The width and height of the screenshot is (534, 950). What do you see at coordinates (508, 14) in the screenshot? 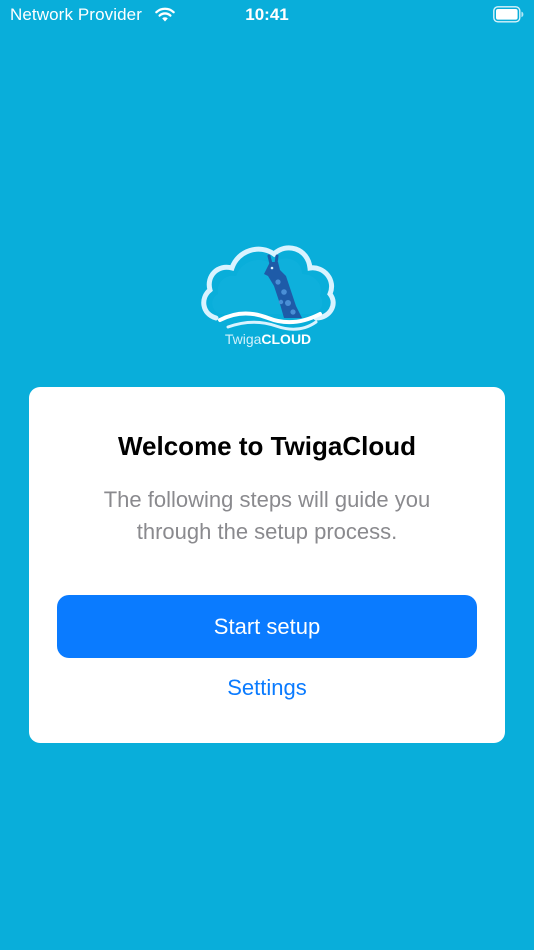
I see `battery-icon` at bounding box center [508, 14].